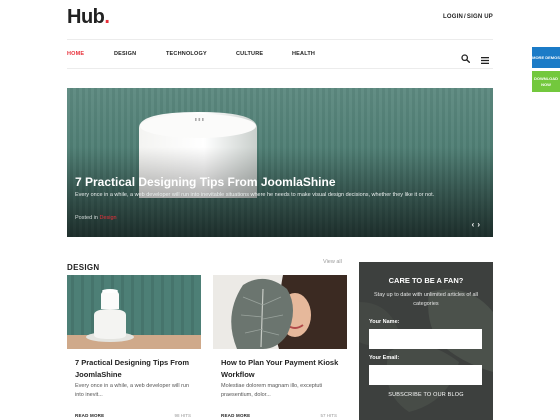 Image resolution: width=560 pixels, height=420 pixels. I want to click on card-hits: 98 HITS, so click(182, 415).